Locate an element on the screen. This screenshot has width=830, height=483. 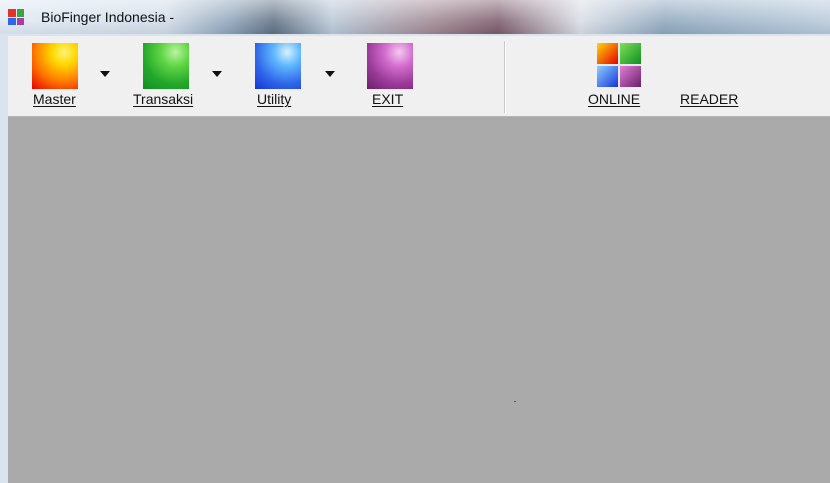
online-label: ONLINE is located at coordinates (614, 99).